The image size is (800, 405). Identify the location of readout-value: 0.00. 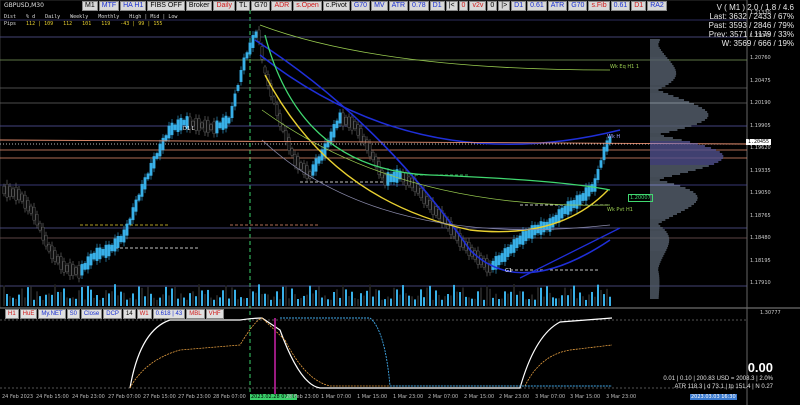
(760, 367).